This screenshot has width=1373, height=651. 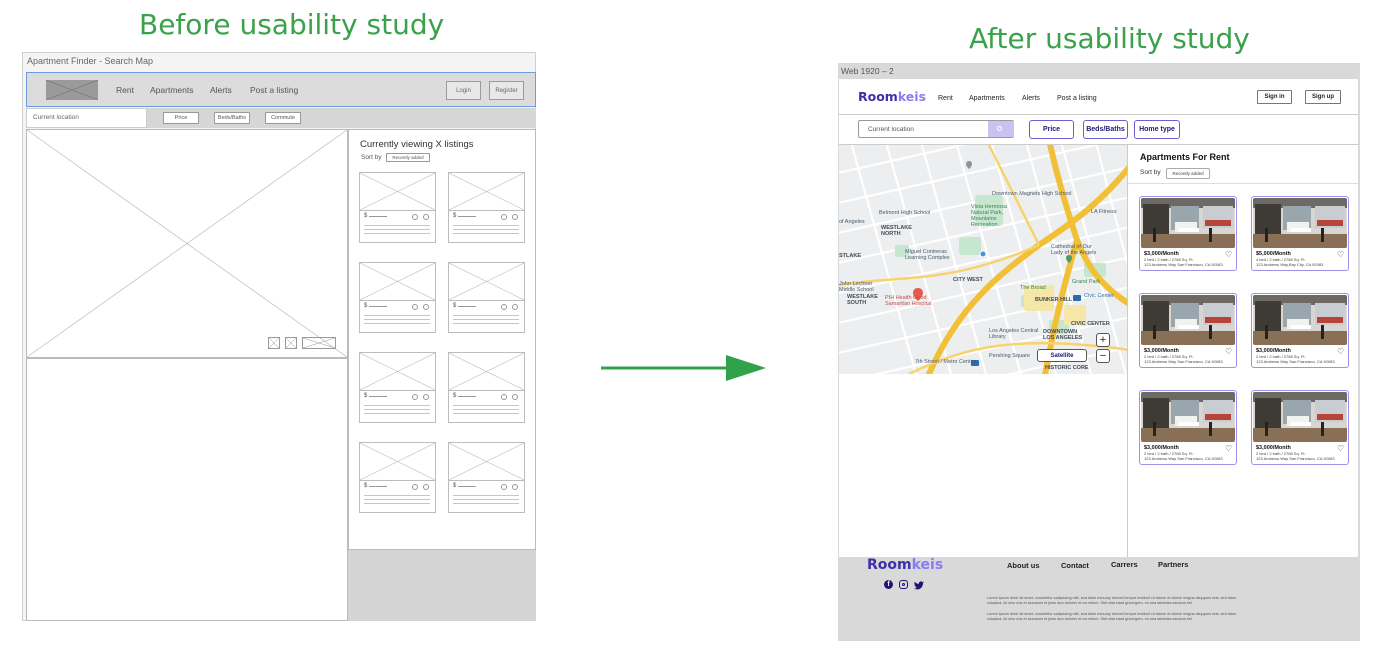 I want to click on wf-nav-rent: Rent, so click(x=125, y=90).